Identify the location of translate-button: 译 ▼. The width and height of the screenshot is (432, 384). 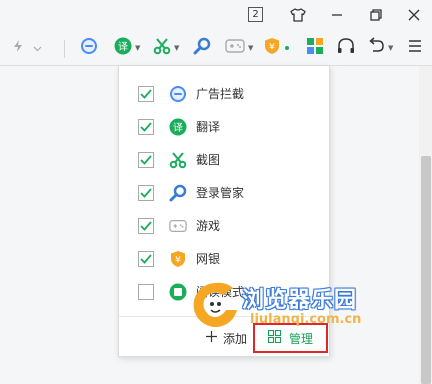
(127, 48).